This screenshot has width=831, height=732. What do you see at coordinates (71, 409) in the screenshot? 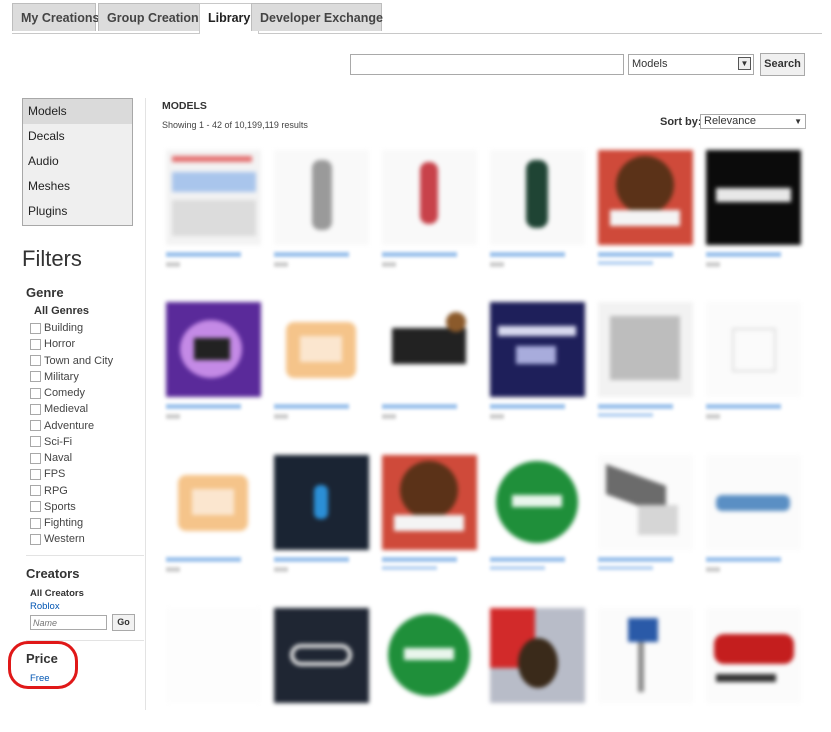
I see `genre-medieval: Medieval` at bounding box center [71, 409].